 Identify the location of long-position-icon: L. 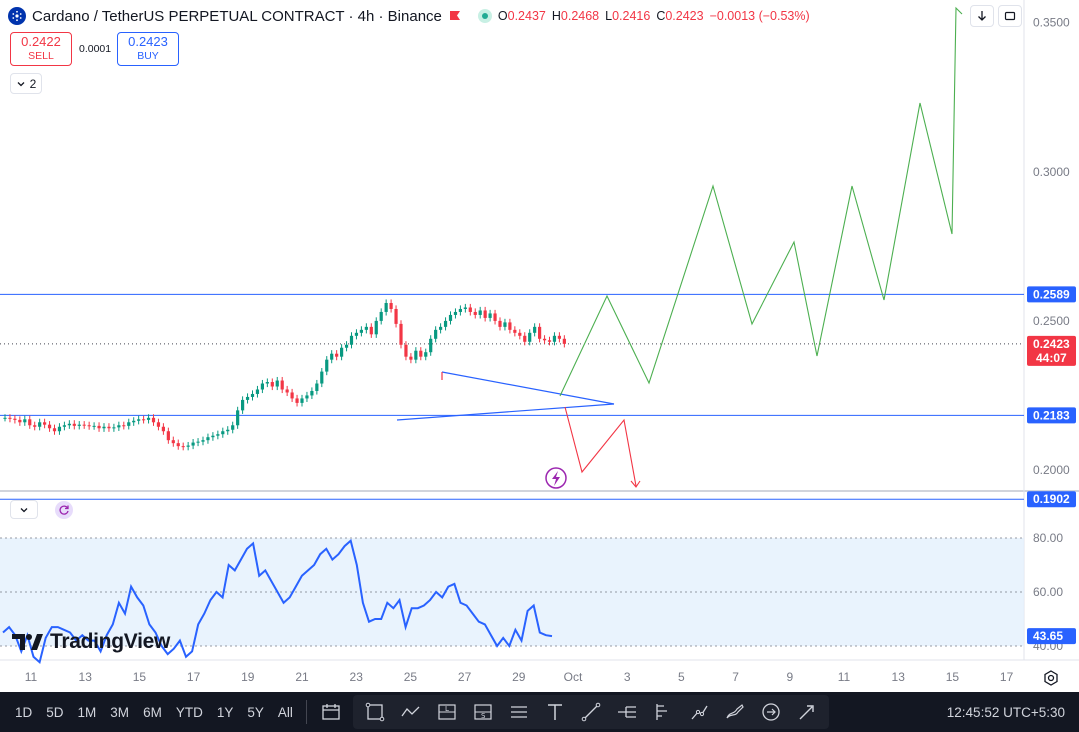
(447, 712).